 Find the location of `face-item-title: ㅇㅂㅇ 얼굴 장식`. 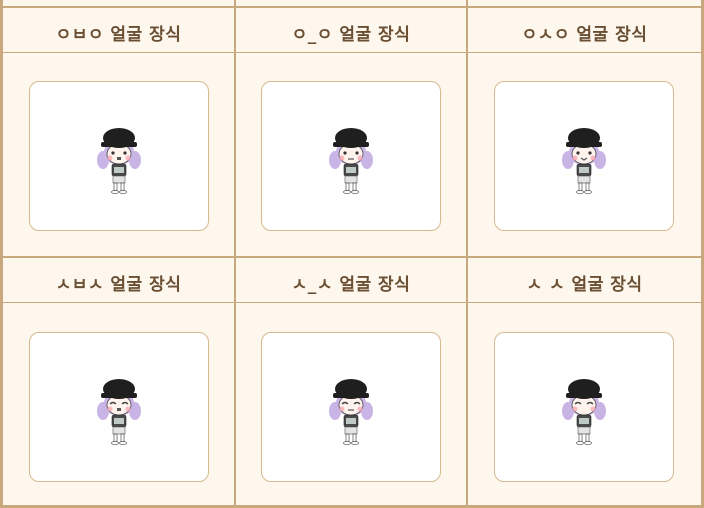

face-item-title: ㅇㅂㅇ 얼굴 장식 is located at coordinates (118, 34).